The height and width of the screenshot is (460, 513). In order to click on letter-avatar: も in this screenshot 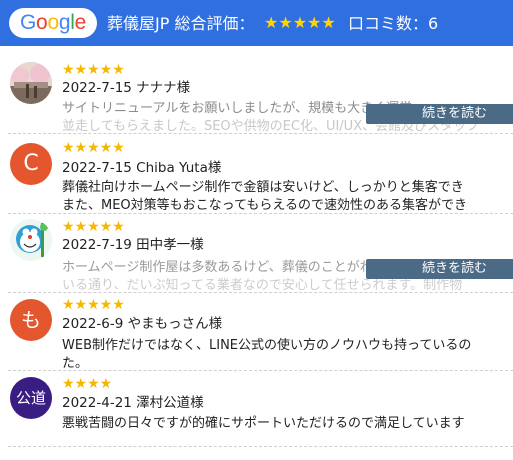, I will do `click(31, 320)`.